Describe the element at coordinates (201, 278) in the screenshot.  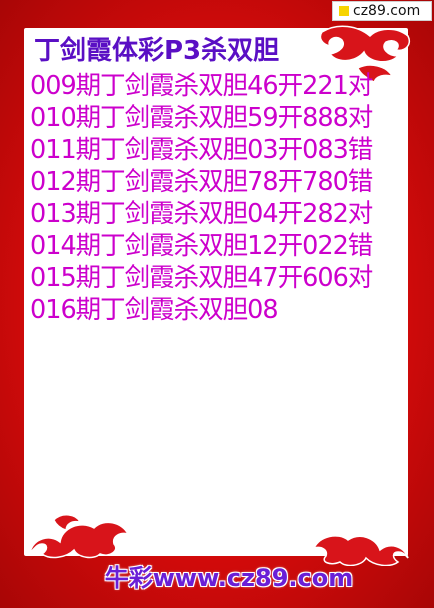
I see `list-item: 015期丁剑霞杀双胆47开606对` at that location.